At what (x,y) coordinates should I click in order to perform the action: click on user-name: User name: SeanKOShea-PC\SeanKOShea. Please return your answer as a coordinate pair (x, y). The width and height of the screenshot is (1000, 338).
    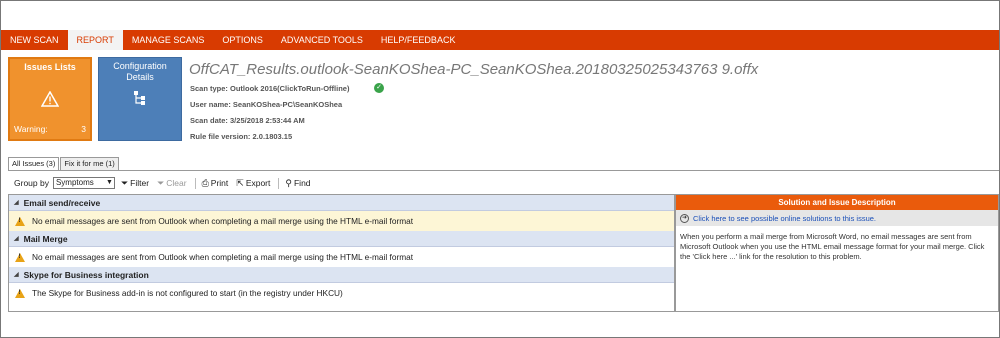
    Looking at the image, I should click on (266, 104).